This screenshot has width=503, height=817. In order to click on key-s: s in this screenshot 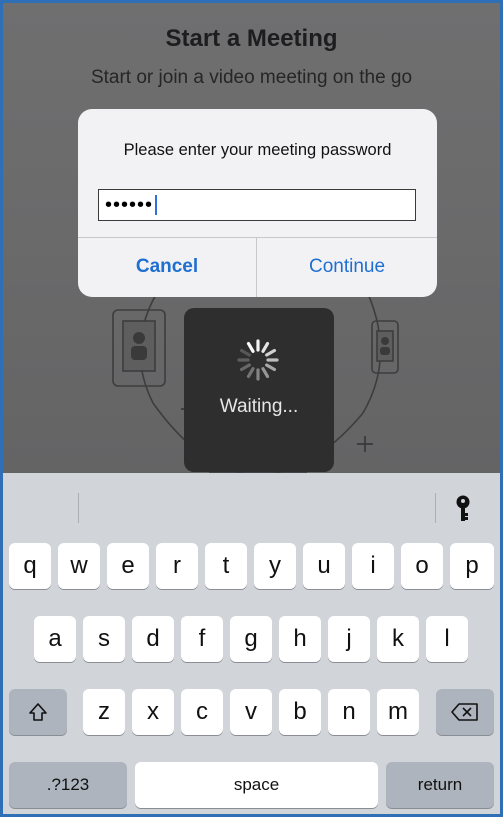, I will do `click(104, 639)`.